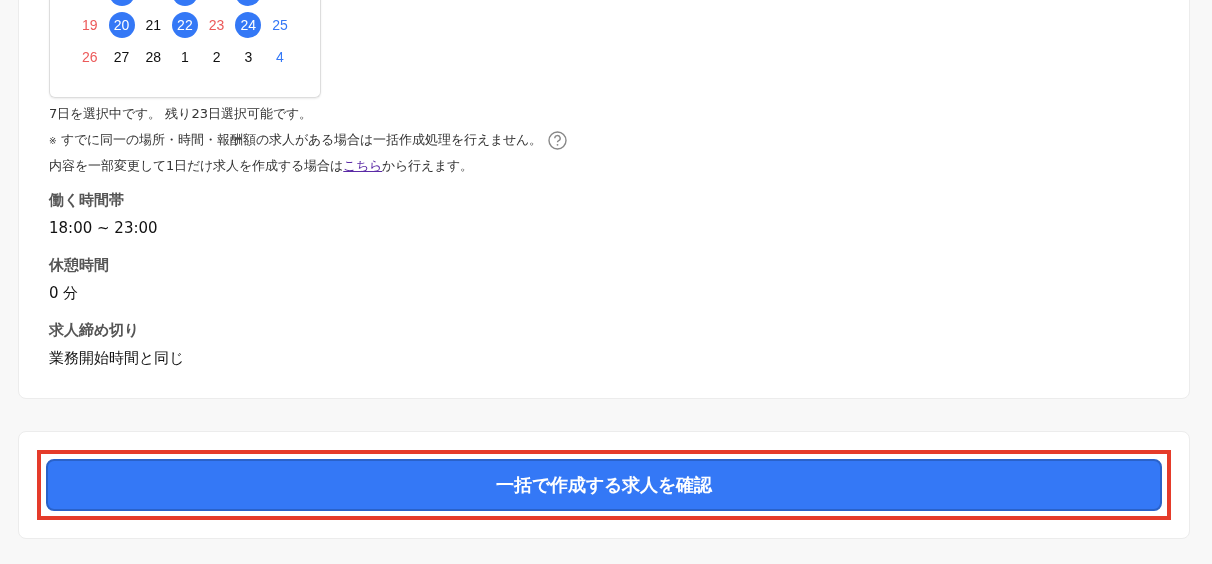  What do you see at coordinates (248, 57) in the screenshot?
I see `calendar-day: 3` at bounding box center [248, 57].